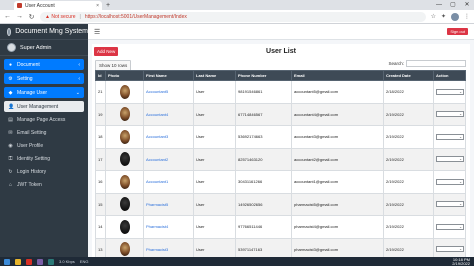  Describe the element at coordinates (157, 136) in the screenshot. I see `user-name-link: Accountant3` at that location.